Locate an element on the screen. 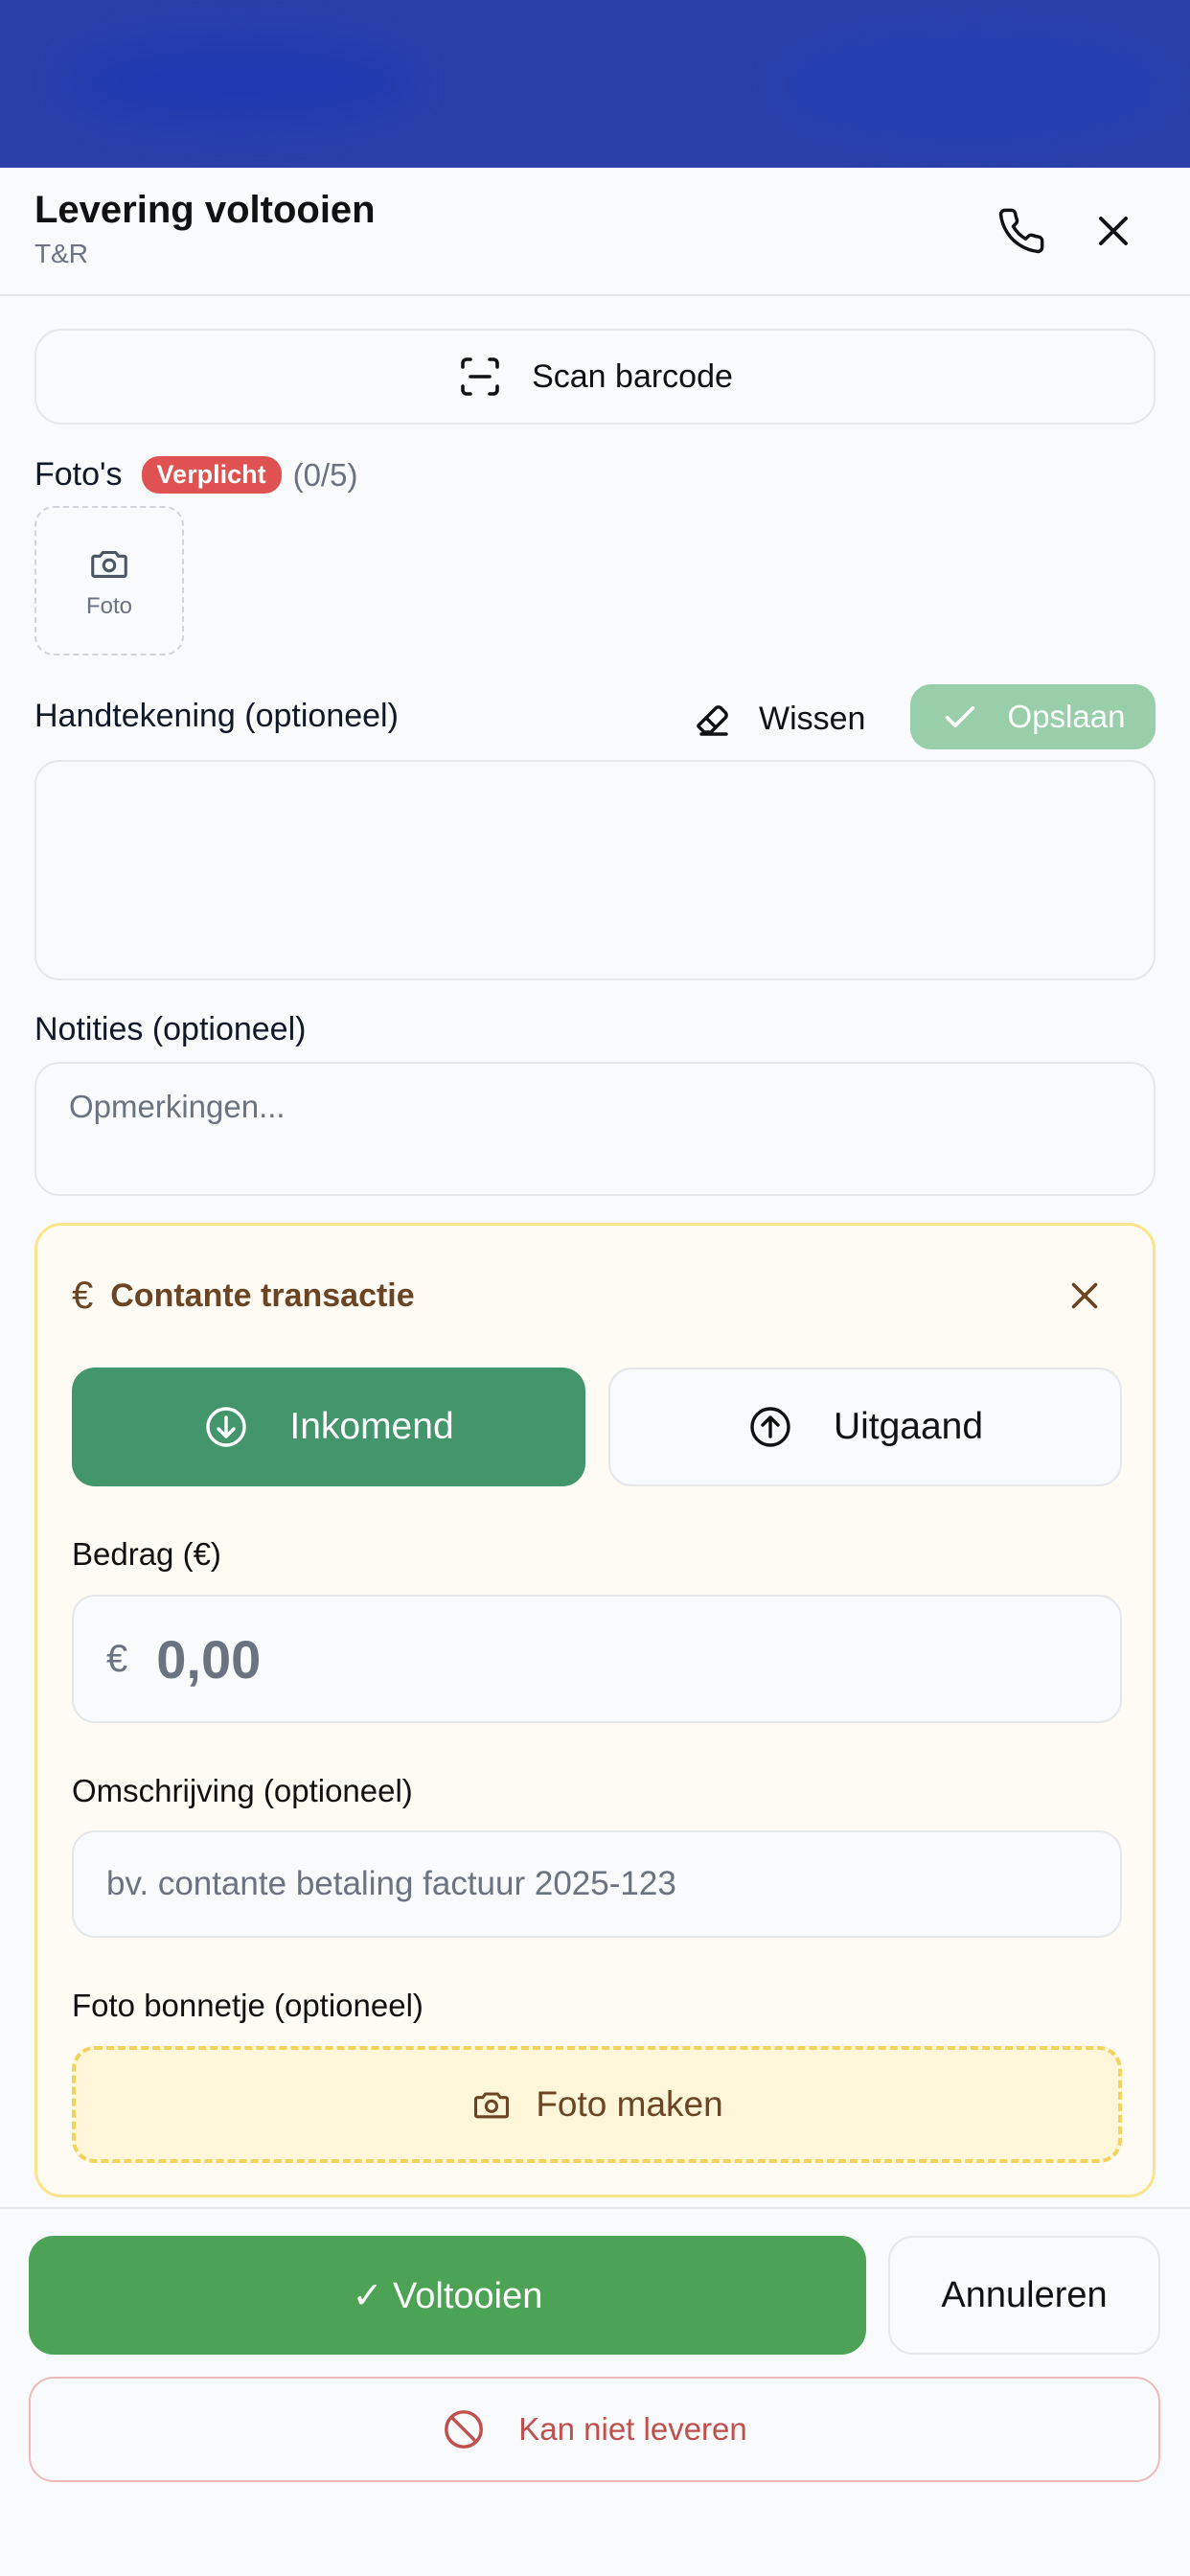 Image resolution: width=1190 pixels, height=2576 pixels. scan-barcode-button: Scan barcode is located at coordinates (595, 377).